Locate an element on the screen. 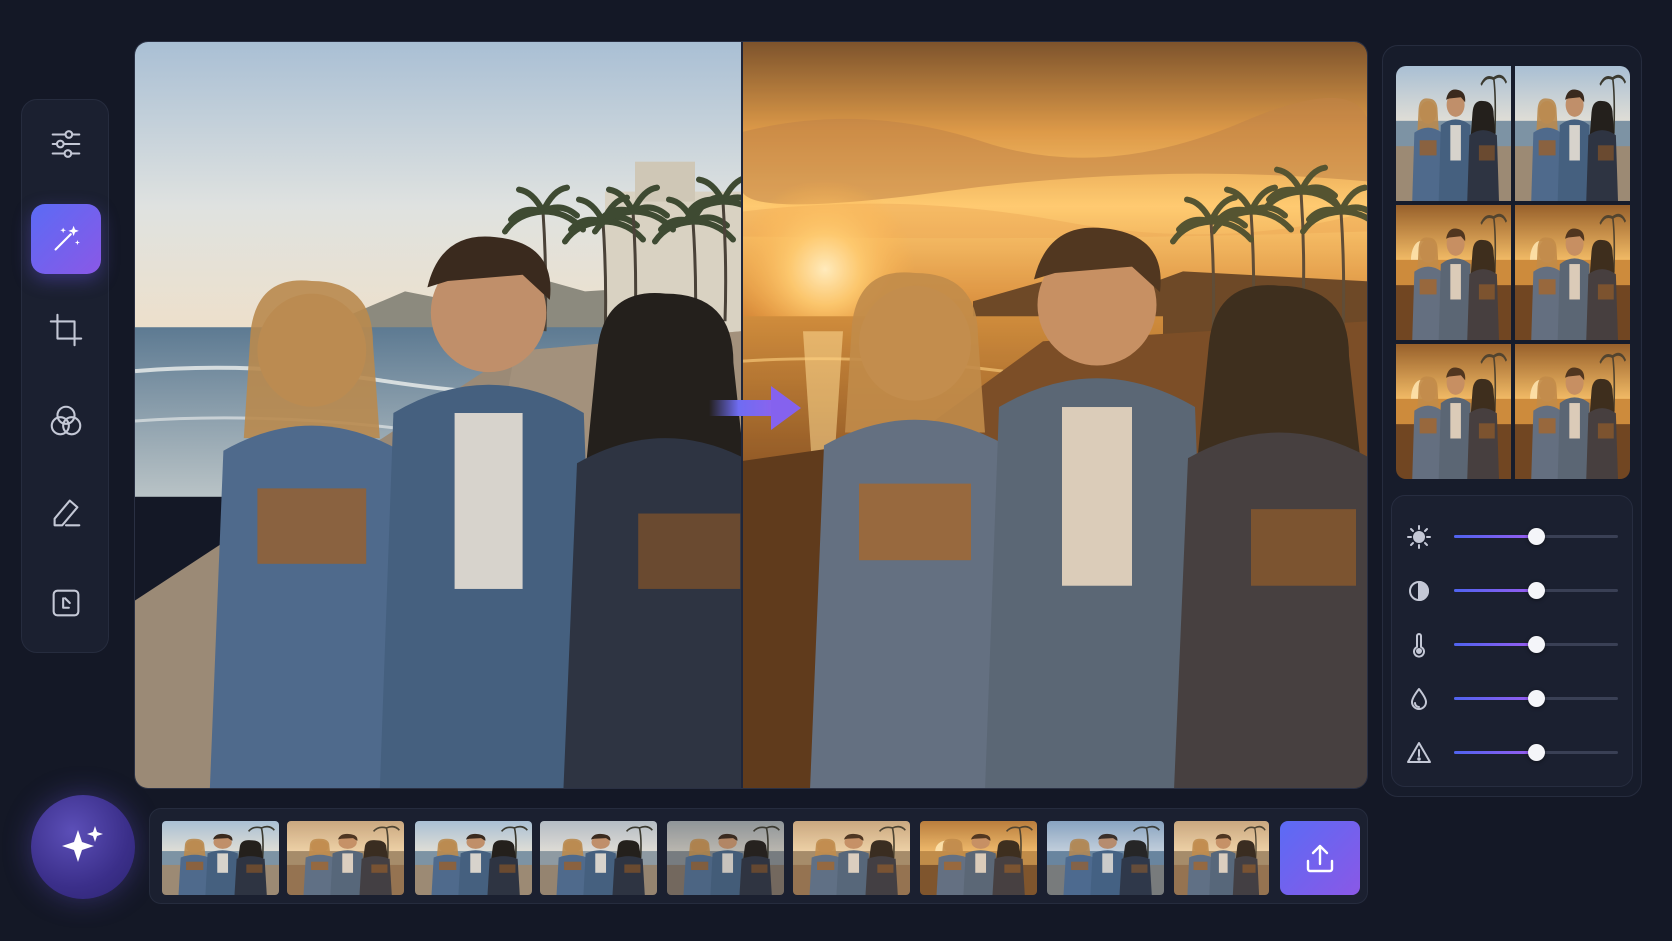  saturation-row is located at coordinates (1513, 698).